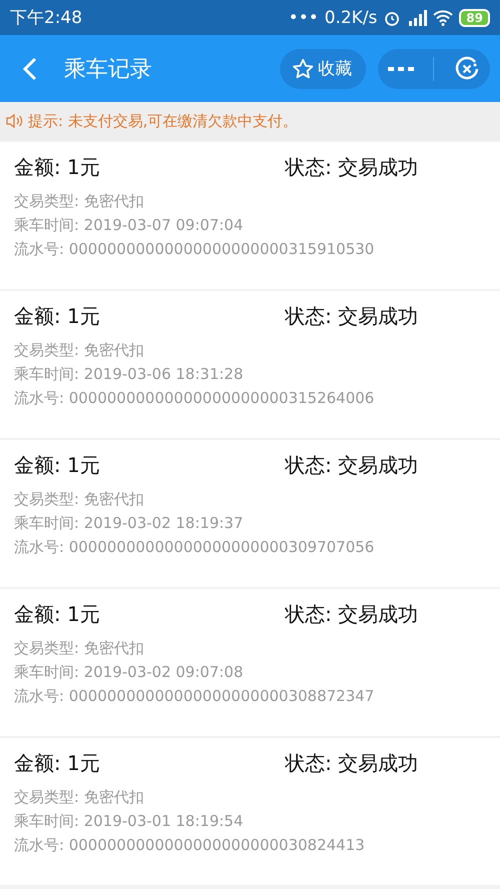 Image resolution: width=500 pixels, height=889 pixels. Describe the element at coordinates (351, 18) in the screenshot. I see `network-speed: 0.2K/s` at that location.